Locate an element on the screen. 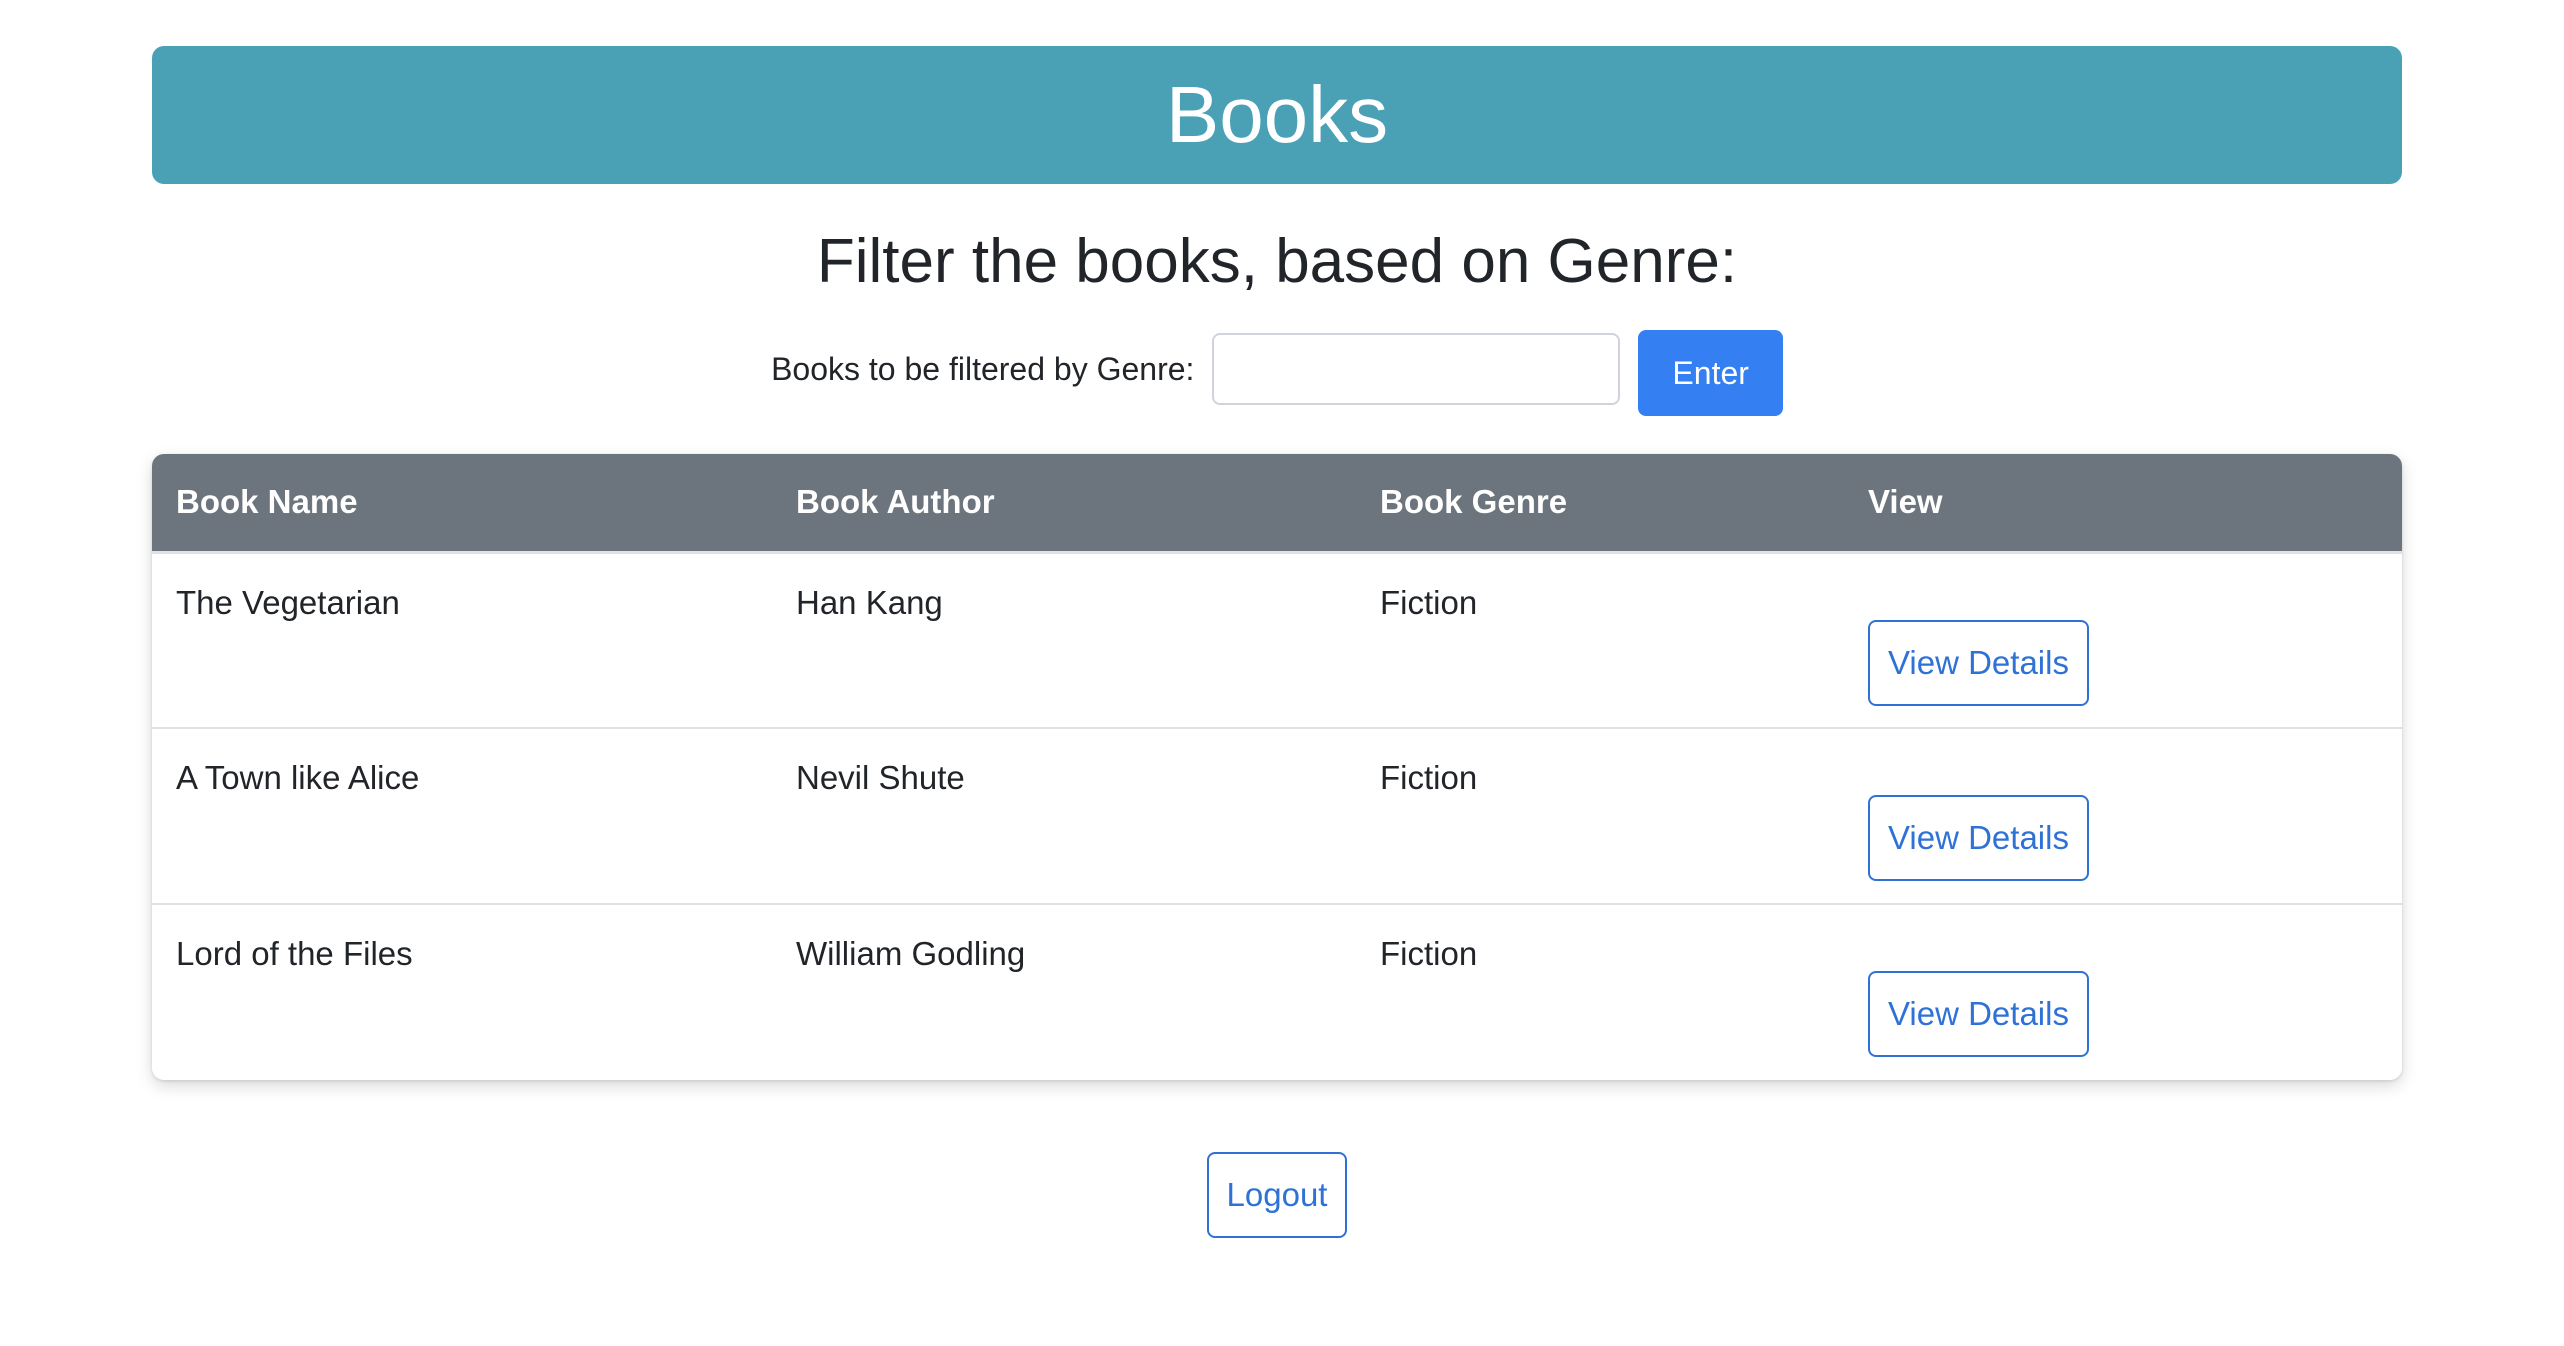  column-header-view: View is located at coordinates (1905, 502).